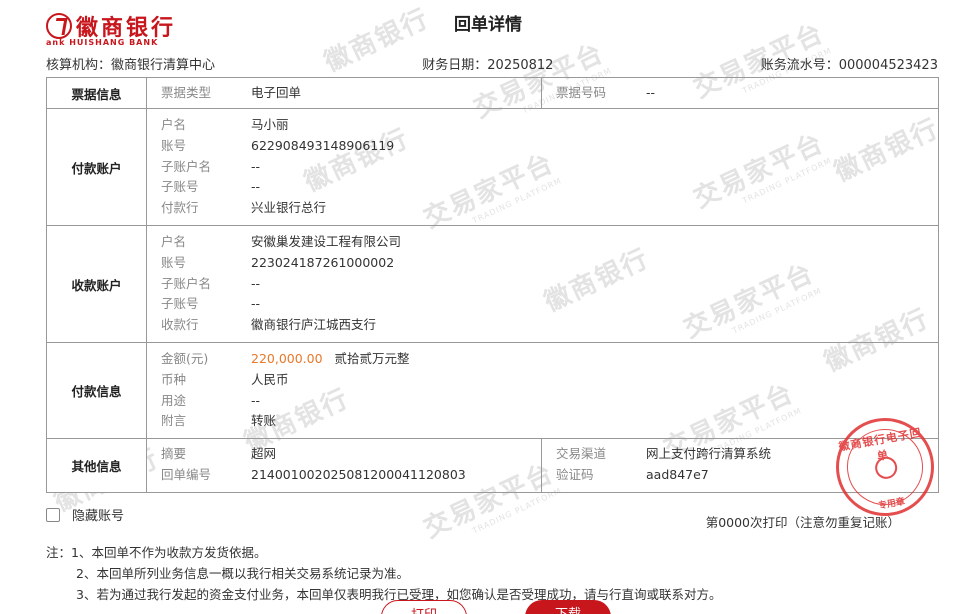 The width and height of the screenshot is (976, 614). I want to click on note-label: 附言, so click(174, 421).